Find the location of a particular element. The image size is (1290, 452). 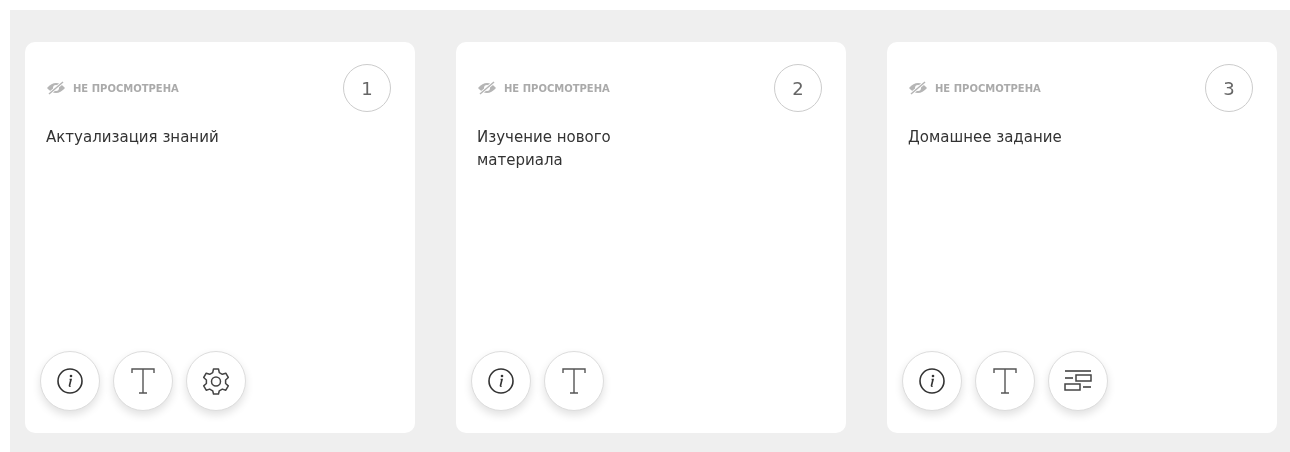

layout-button is located at coordinates (1078, 381).